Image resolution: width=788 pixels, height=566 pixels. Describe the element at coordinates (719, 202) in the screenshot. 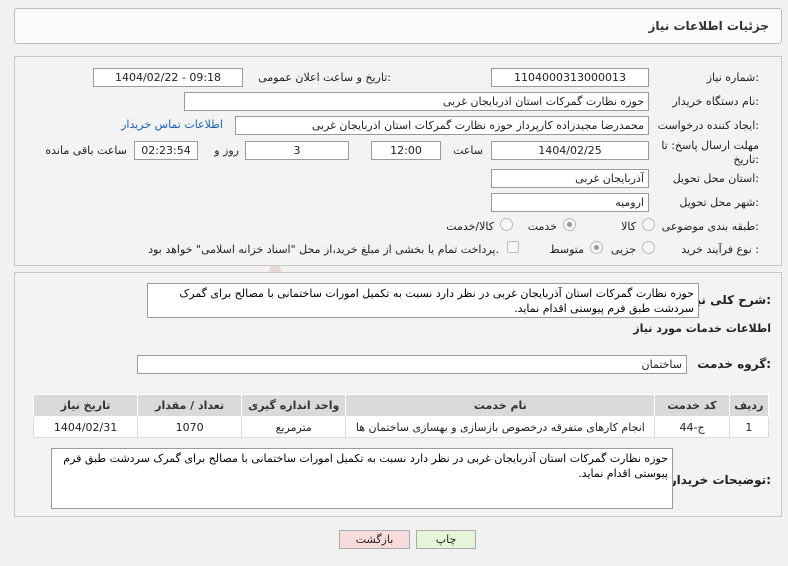

I see `city-label: شهر محل تحویل:` at that location.